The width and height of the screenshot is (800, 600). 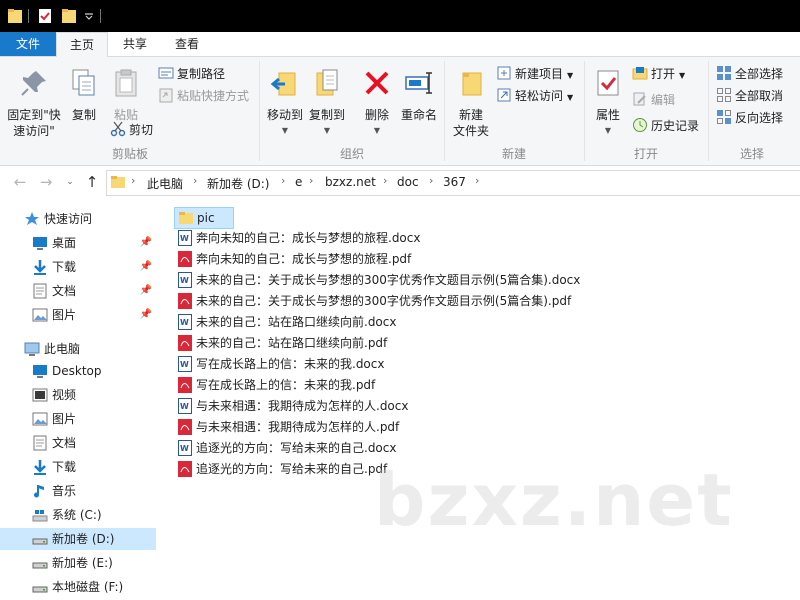 I want to click on nav-desktop-pinned: 桌面 📌, so click(x=78, y=243).